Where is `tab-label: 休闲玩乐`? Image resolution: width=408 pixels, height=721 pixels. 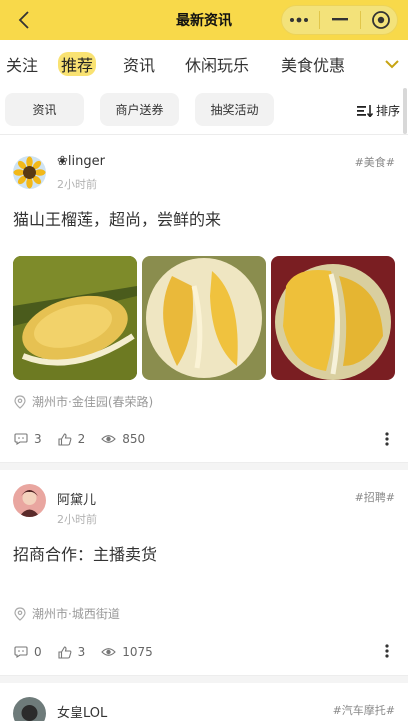 tab-label: 休闲玩乐 is located at coordinates (217, 65).